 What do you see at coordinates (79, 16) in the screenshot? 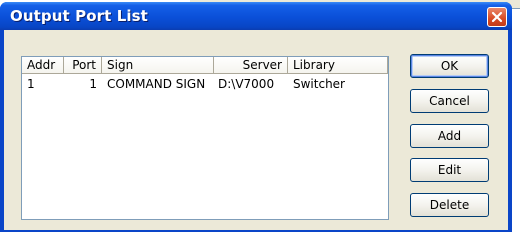
I see `dialog-title: Output Port List` at bounding box center [79, 16].